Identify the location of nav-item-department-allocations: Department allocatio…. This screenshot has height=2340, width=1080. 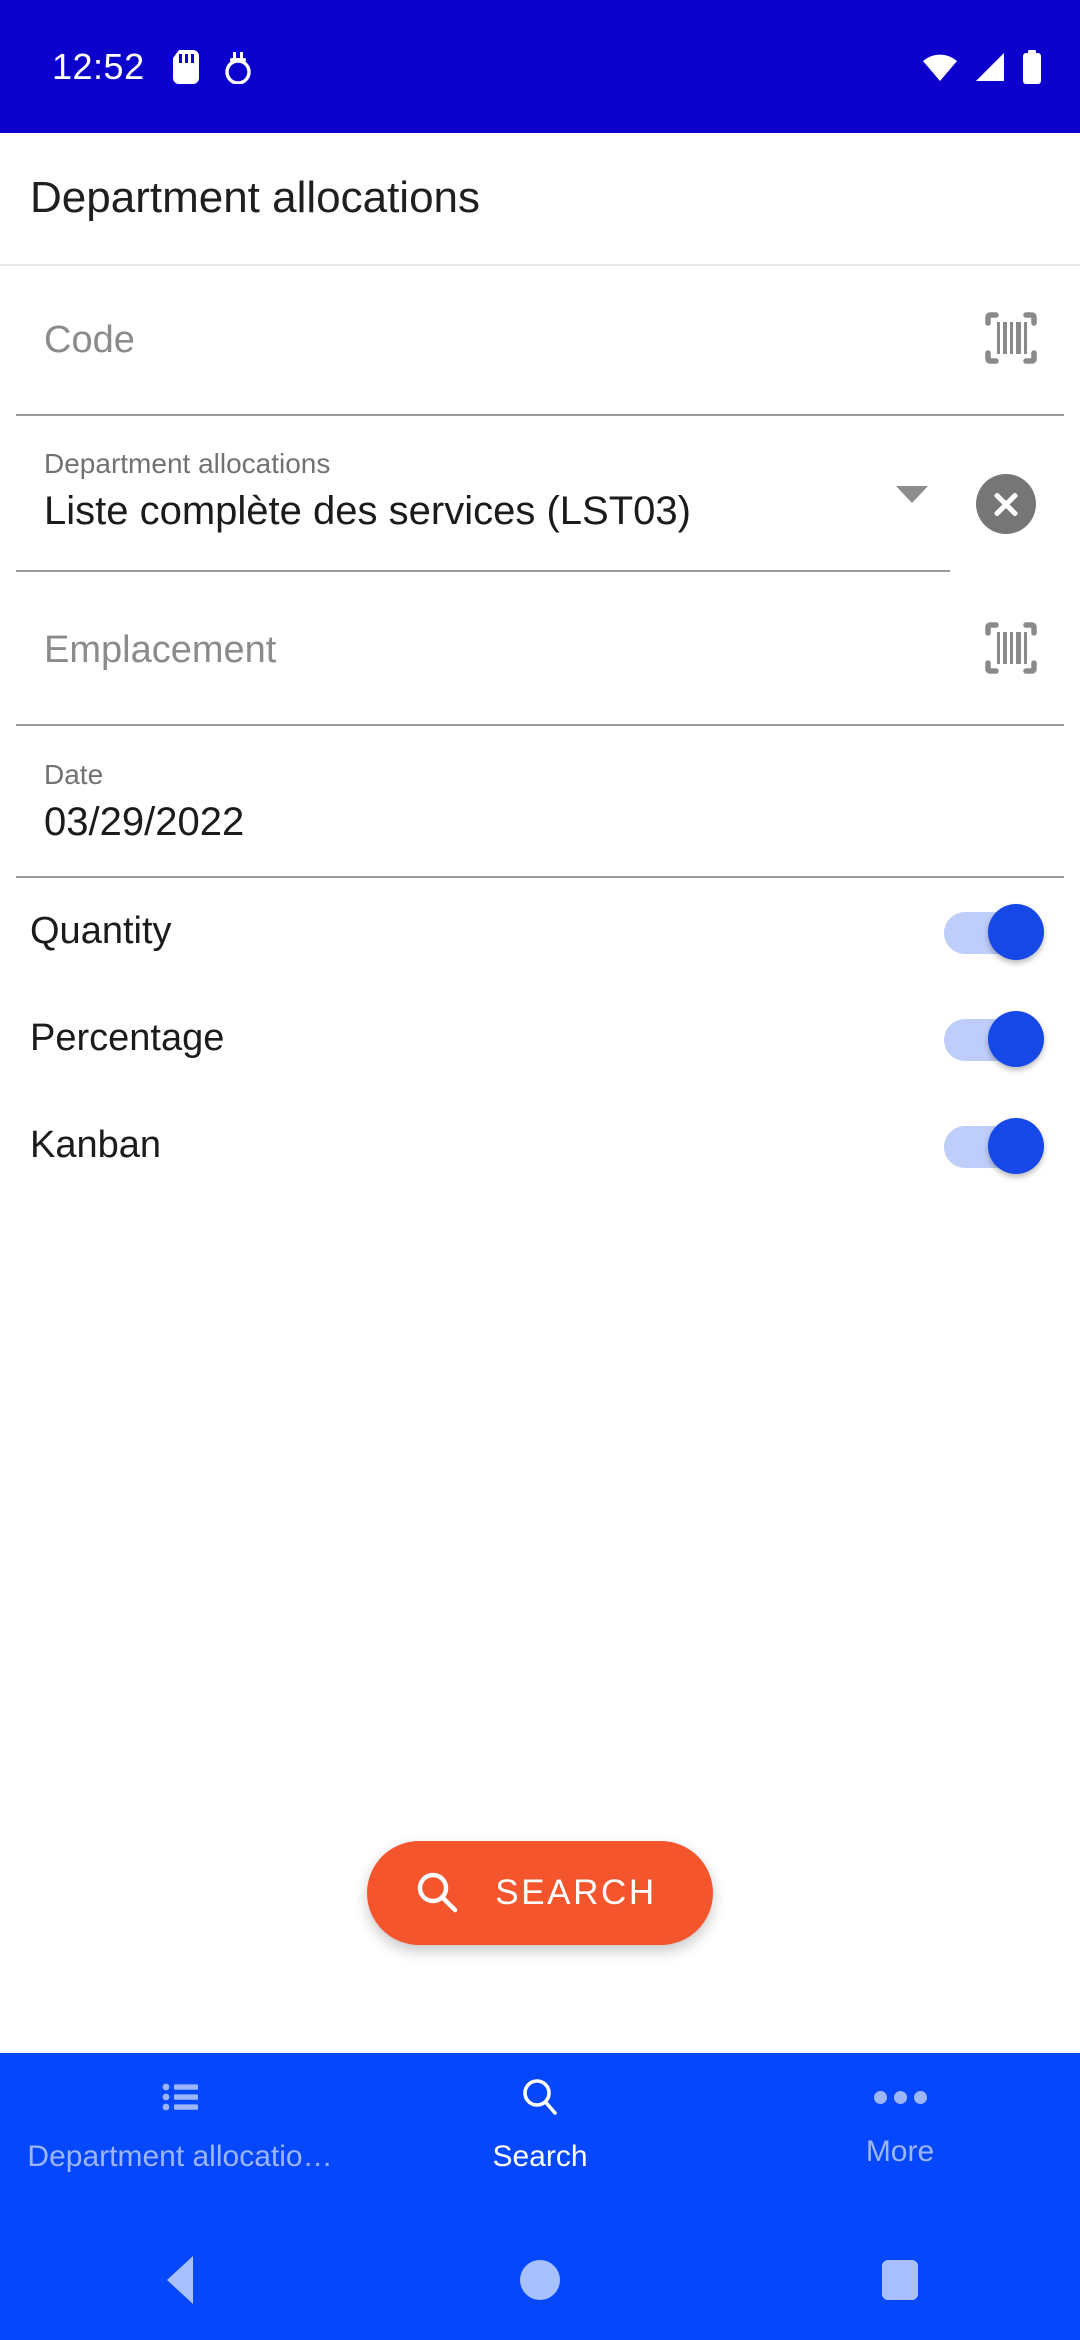
(180, 2124).